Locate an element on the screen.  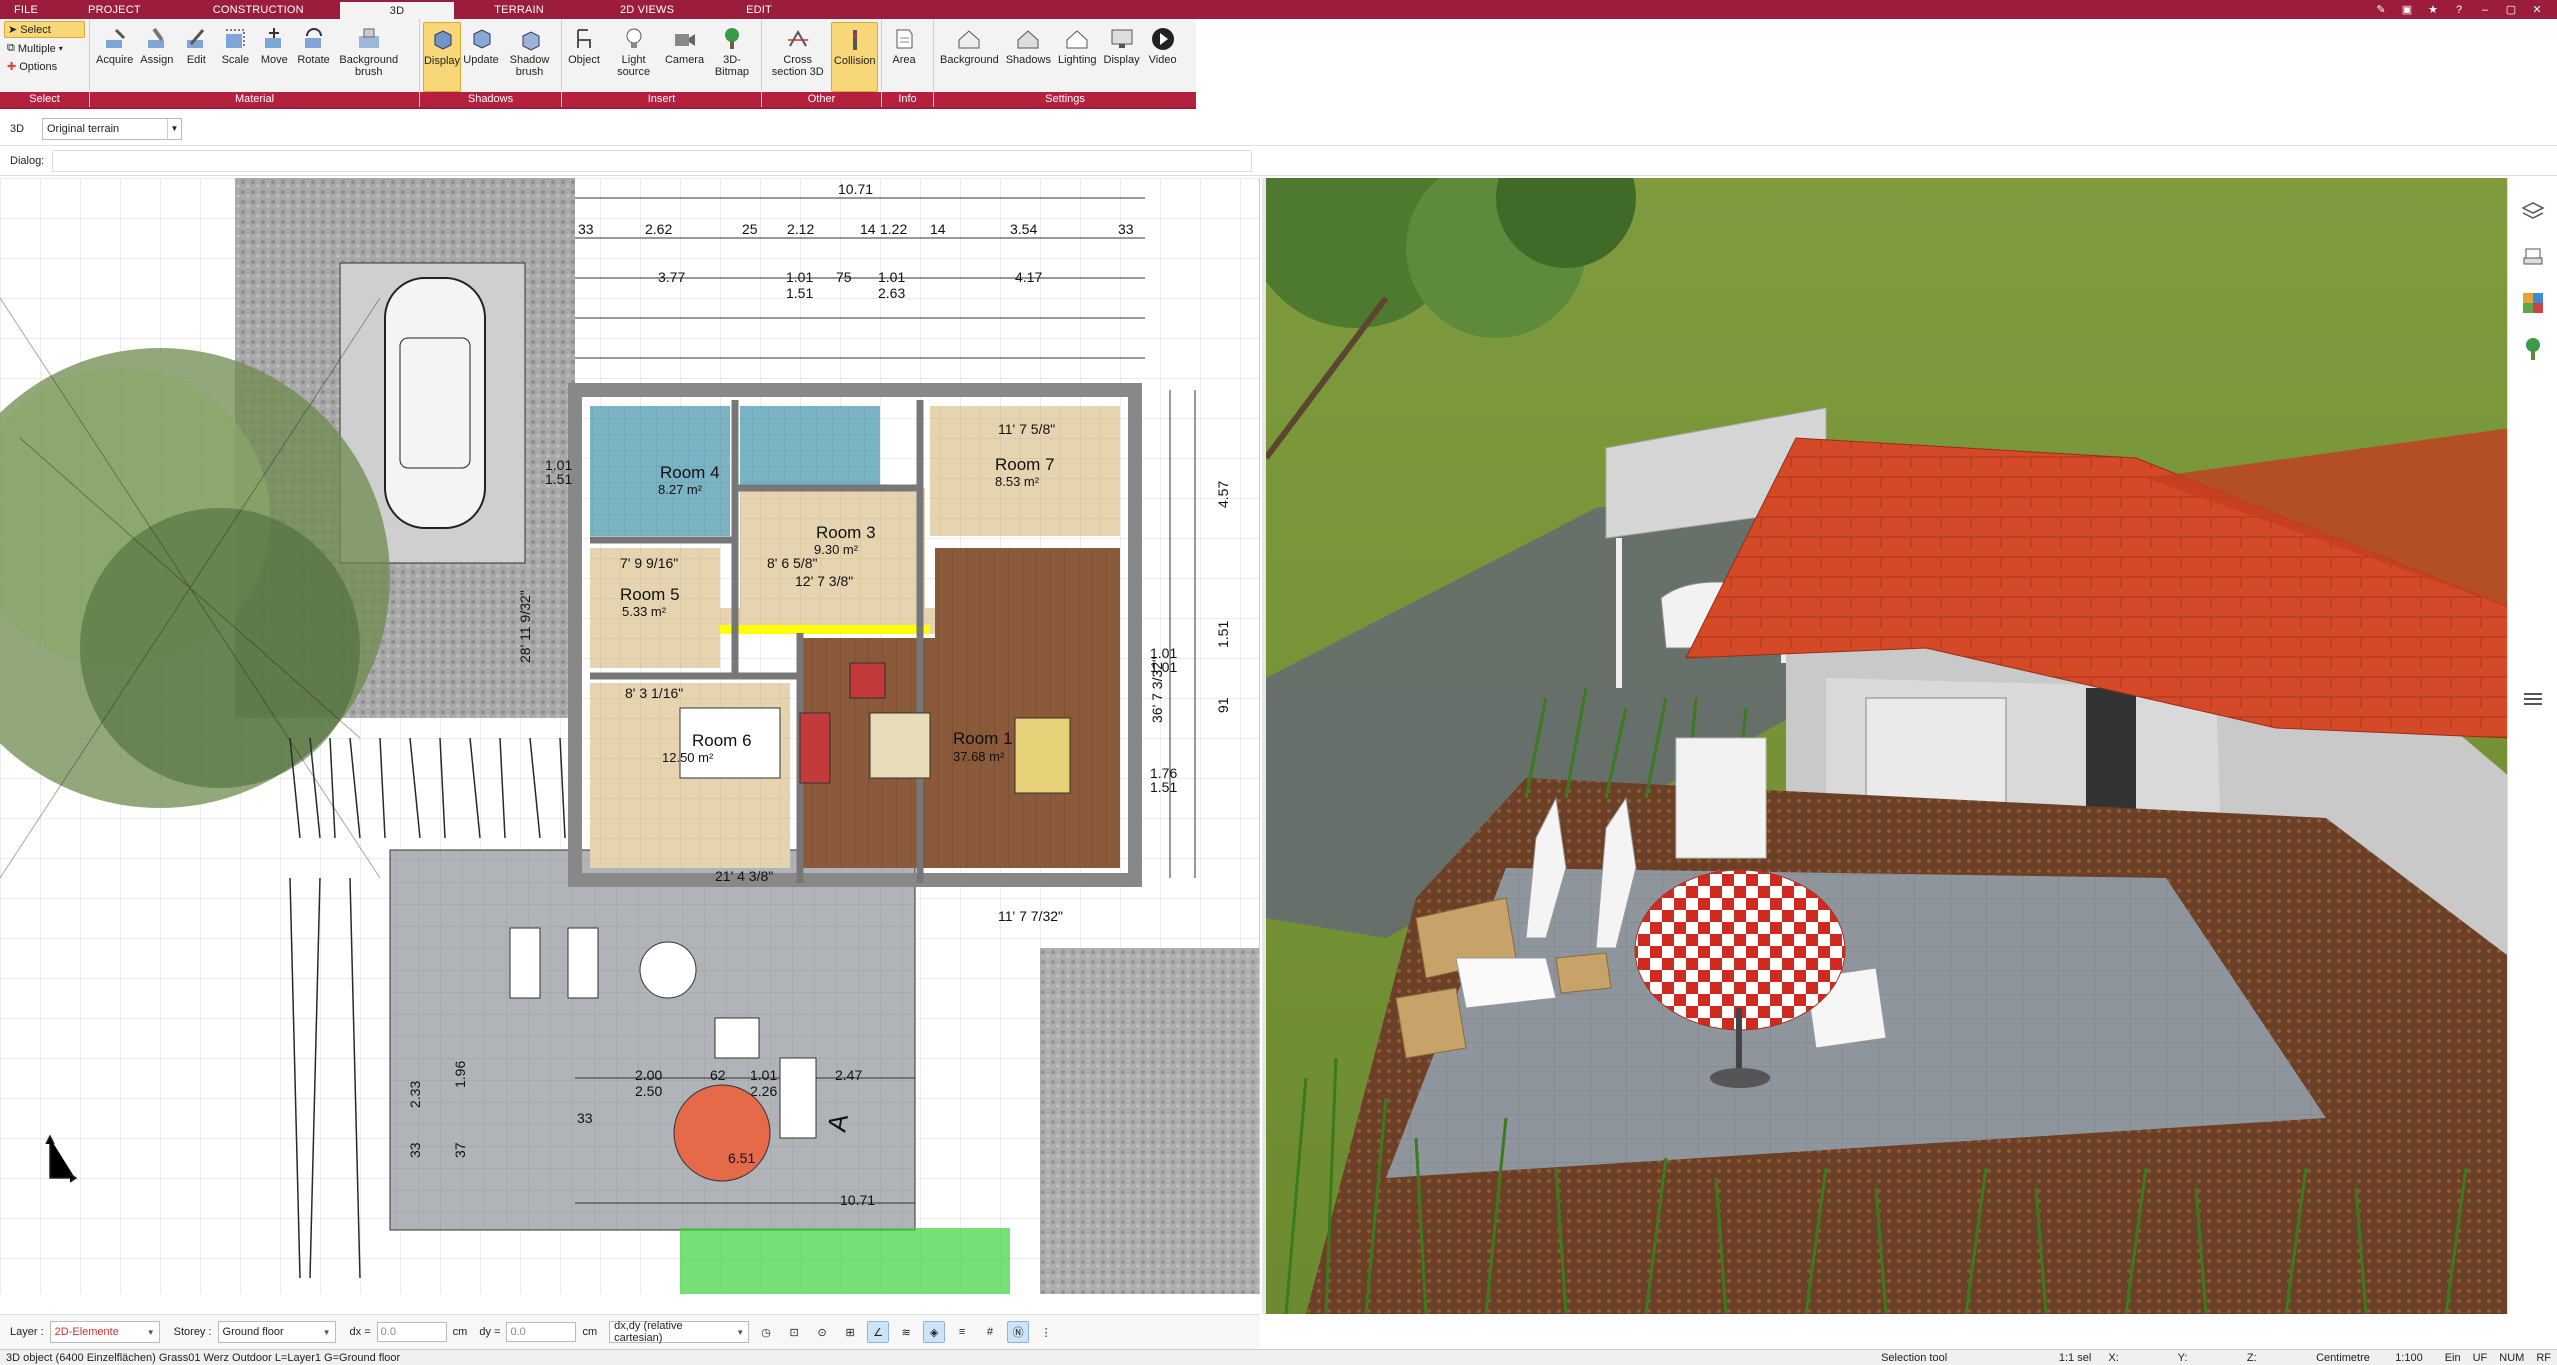
minimize-icon: – is located at coordinates (2485, 10).